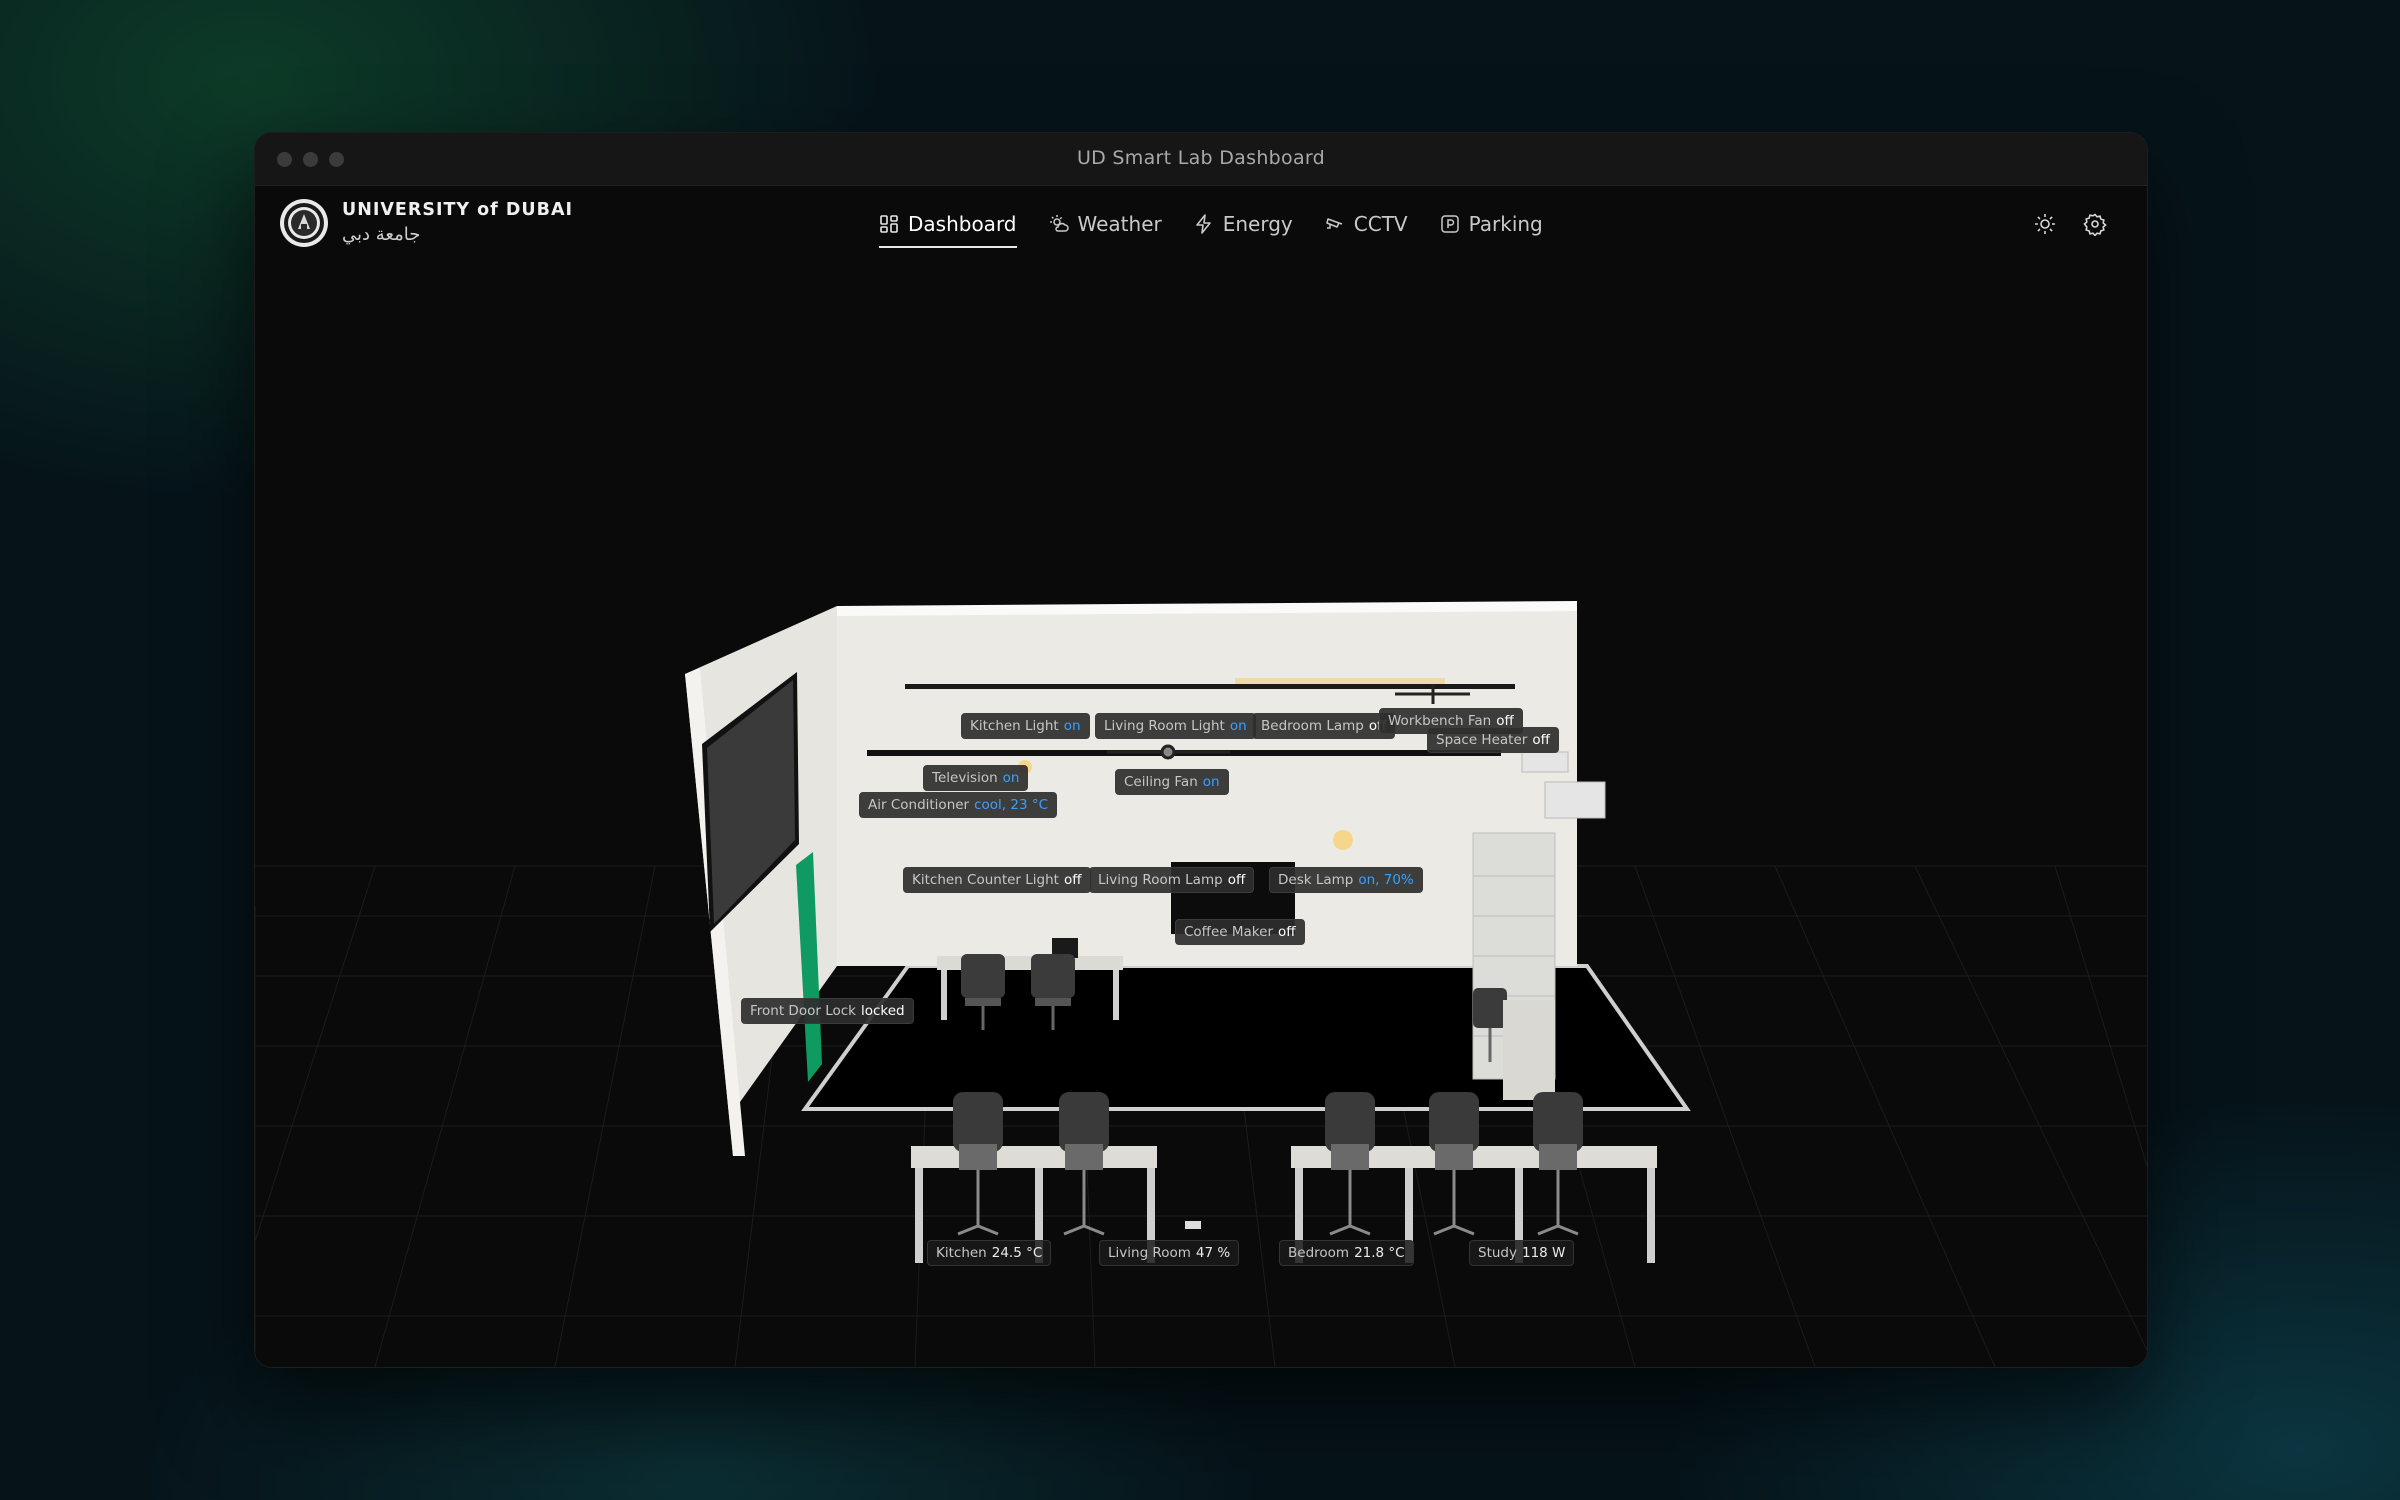 Image resolution: width=2400 pixels, height=1500 pixels. I want to click on device-name: Bedroom Lamp, so click(1312, 726).